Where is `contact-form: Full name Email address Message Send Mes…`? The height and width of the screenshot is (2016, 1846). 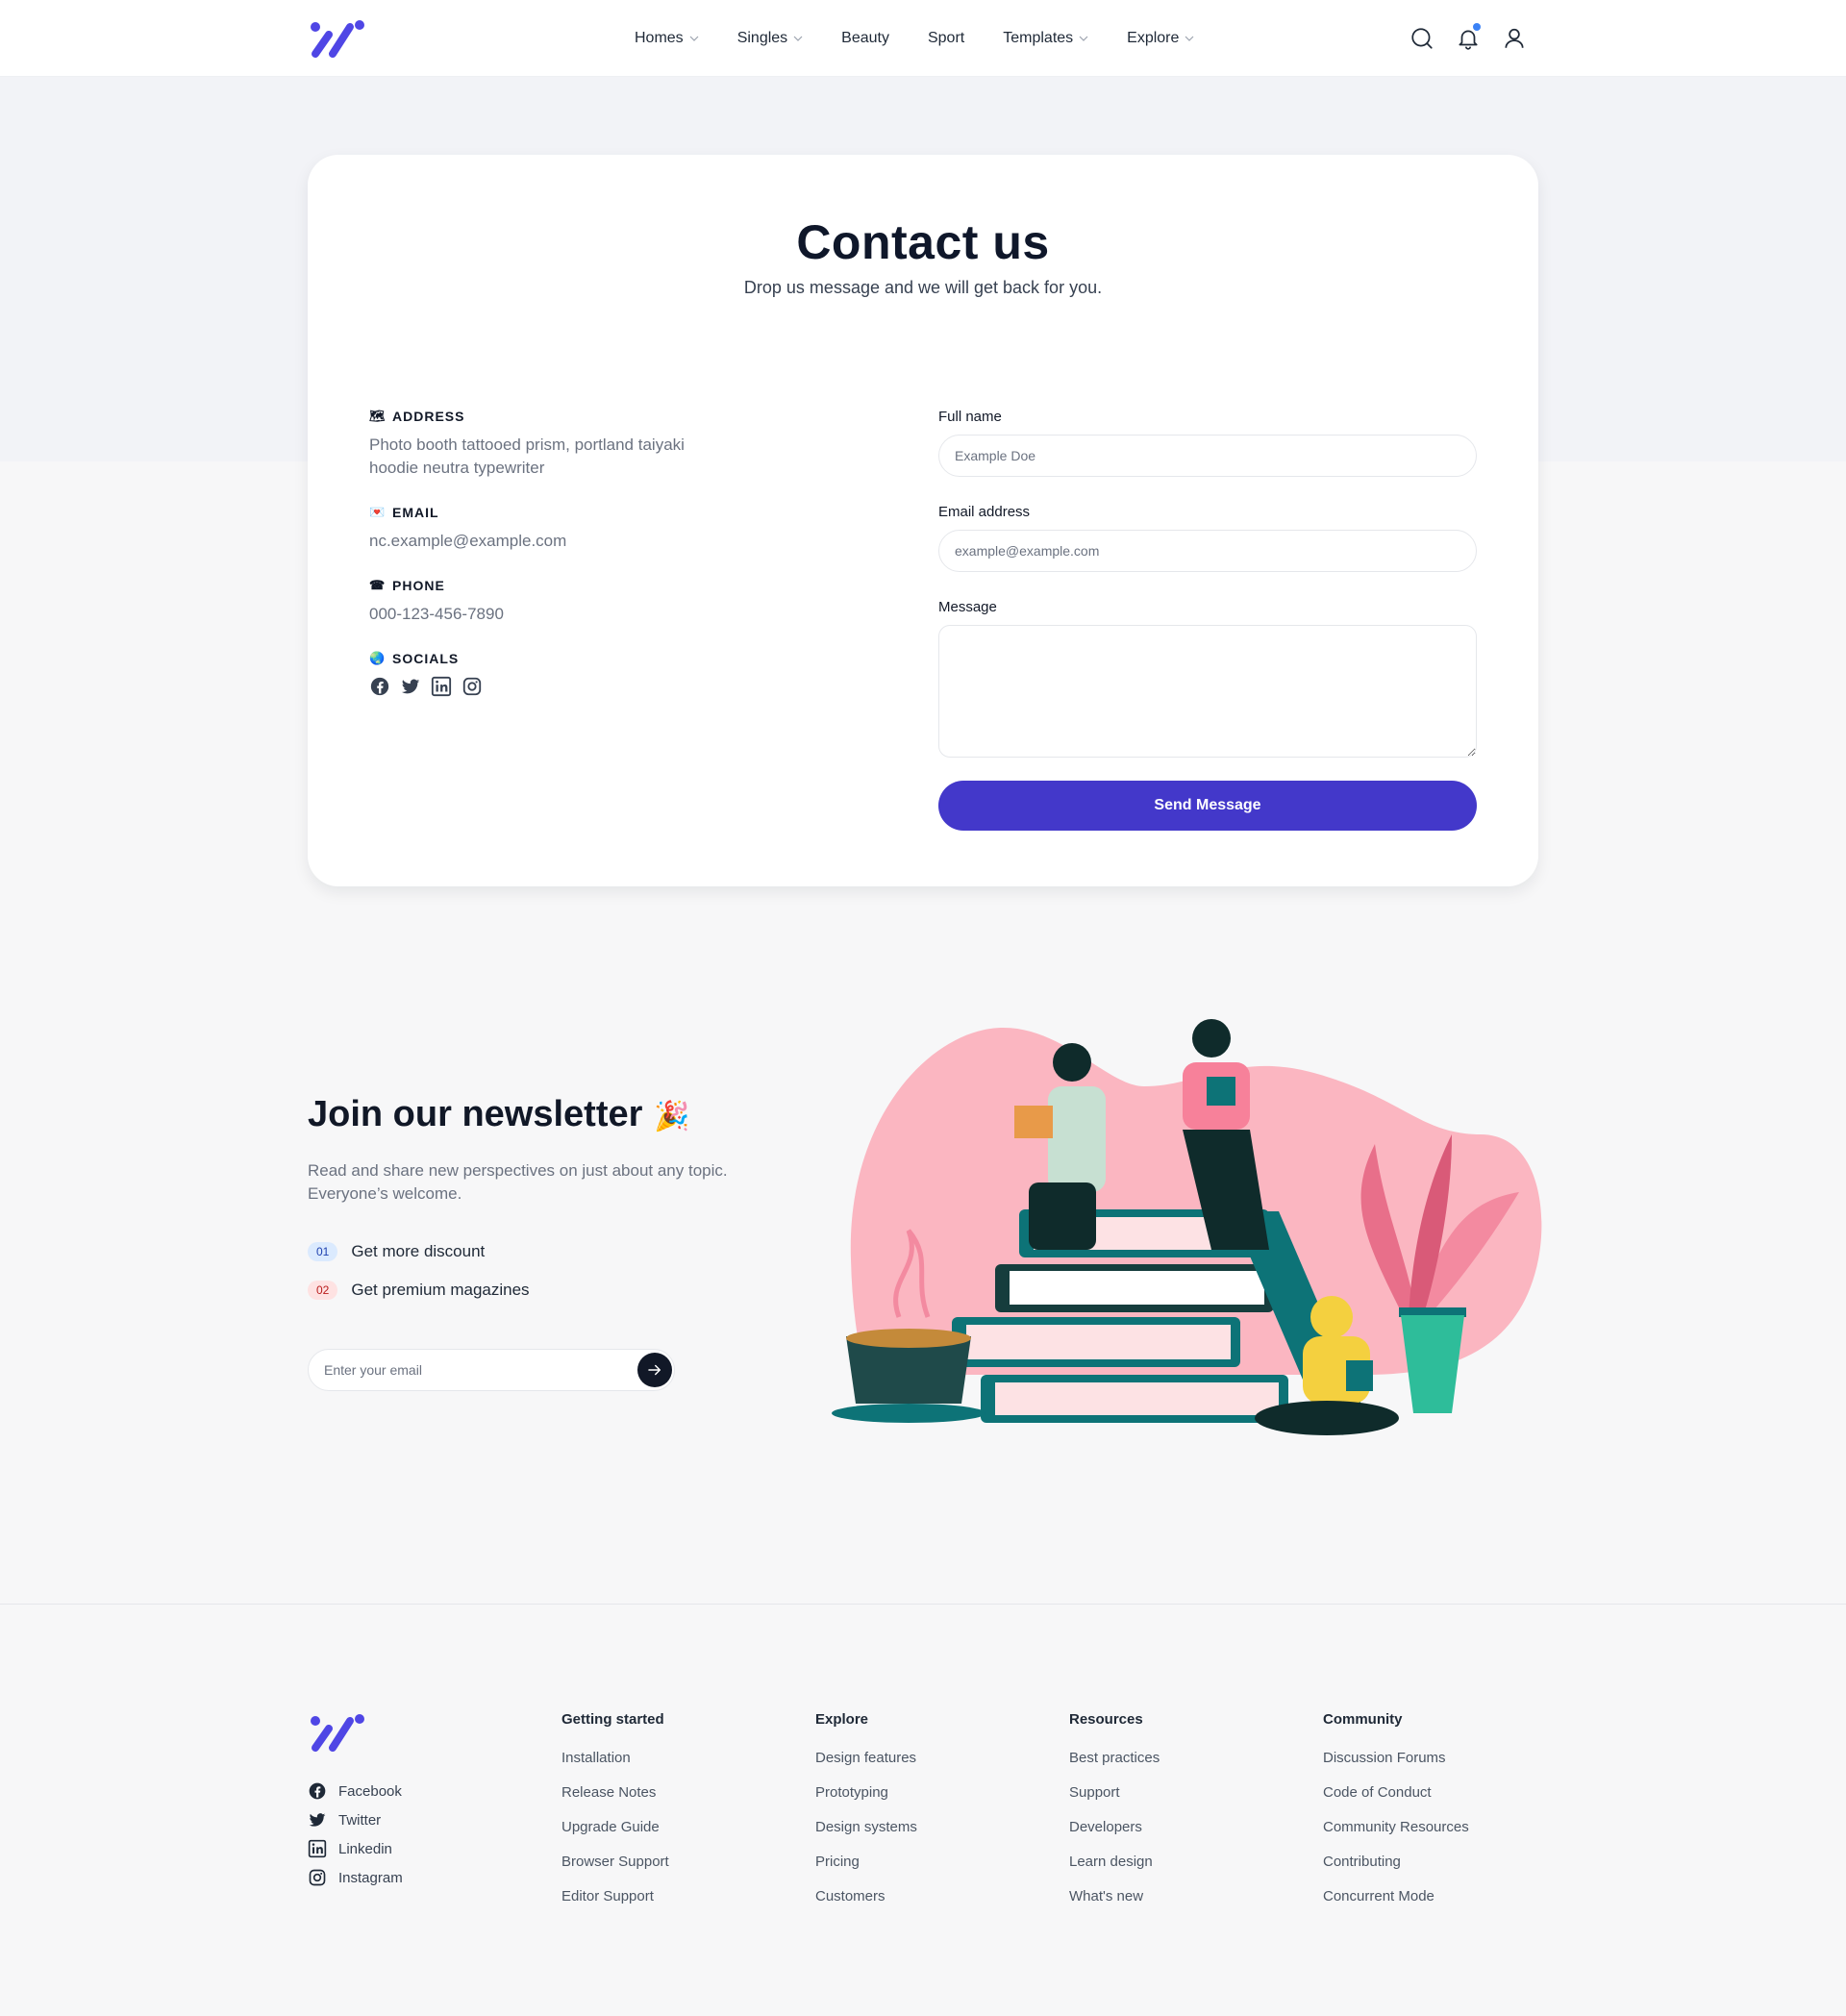 contact-form: Full name Email address Message Send Mes… is located at coordinates (1207, 620).